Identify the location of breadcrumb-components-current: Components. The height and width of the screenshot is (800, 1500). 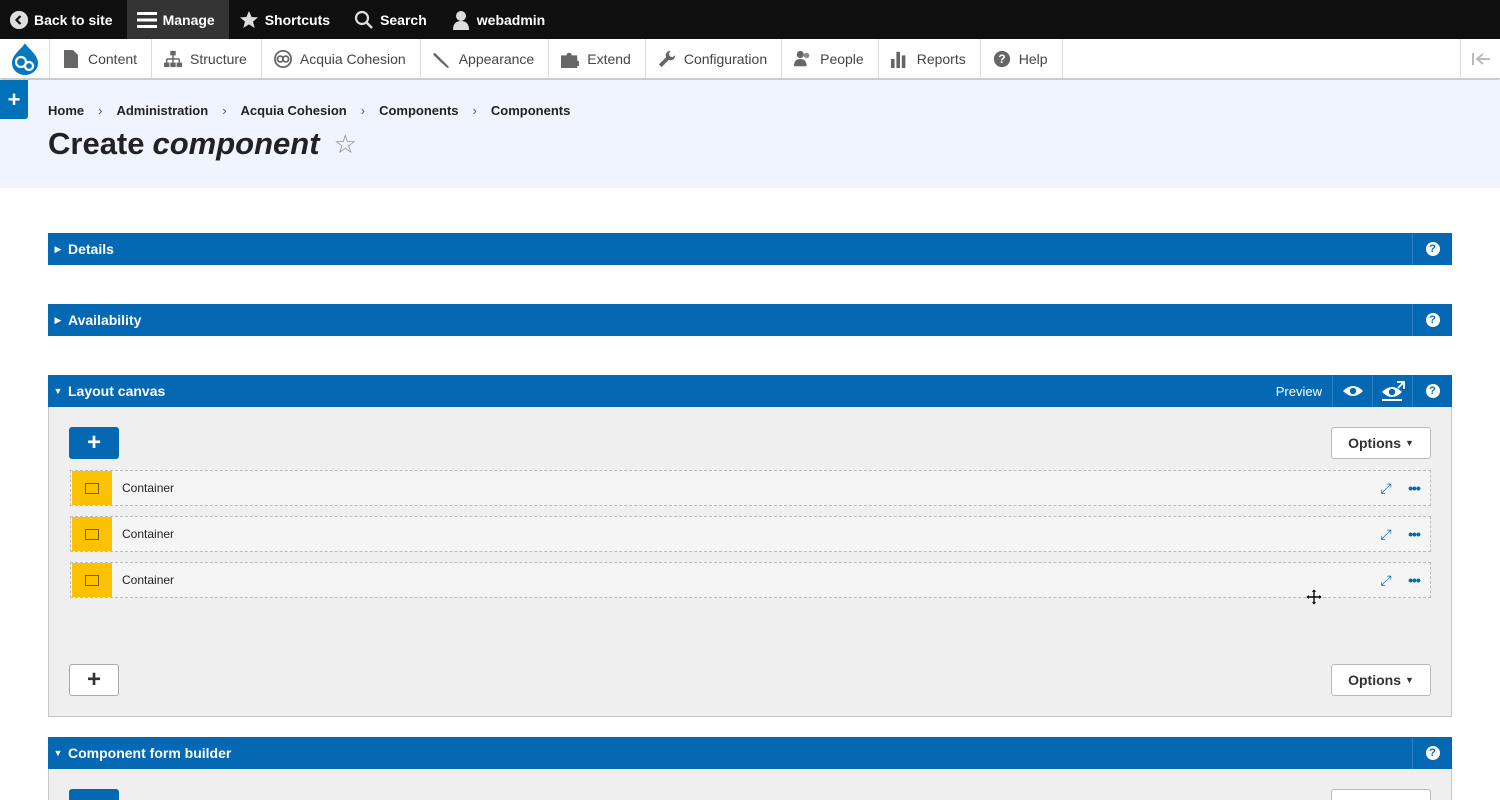
(530, 110).